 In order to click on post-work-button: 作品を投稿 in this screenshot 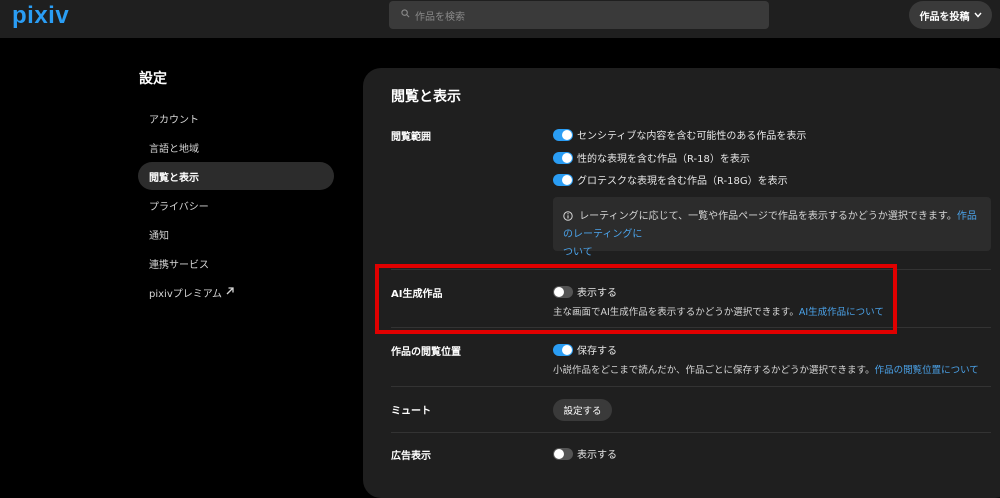, I will do `click(950, 15)`.